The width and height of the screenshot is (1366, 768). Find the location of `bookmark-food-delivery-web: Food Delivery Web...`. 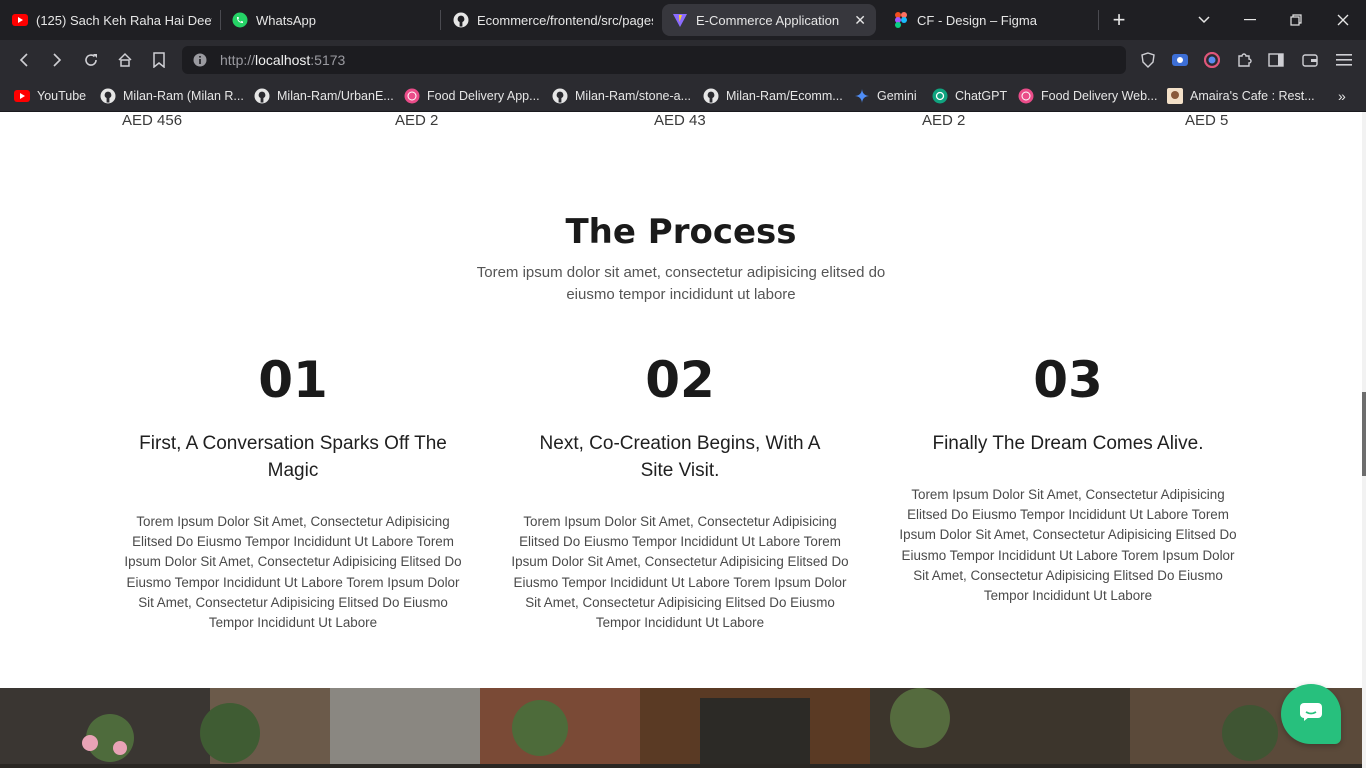

bookmark-food-delivery-web: Food Delivery Web... is located at coordinates (1087, 96).